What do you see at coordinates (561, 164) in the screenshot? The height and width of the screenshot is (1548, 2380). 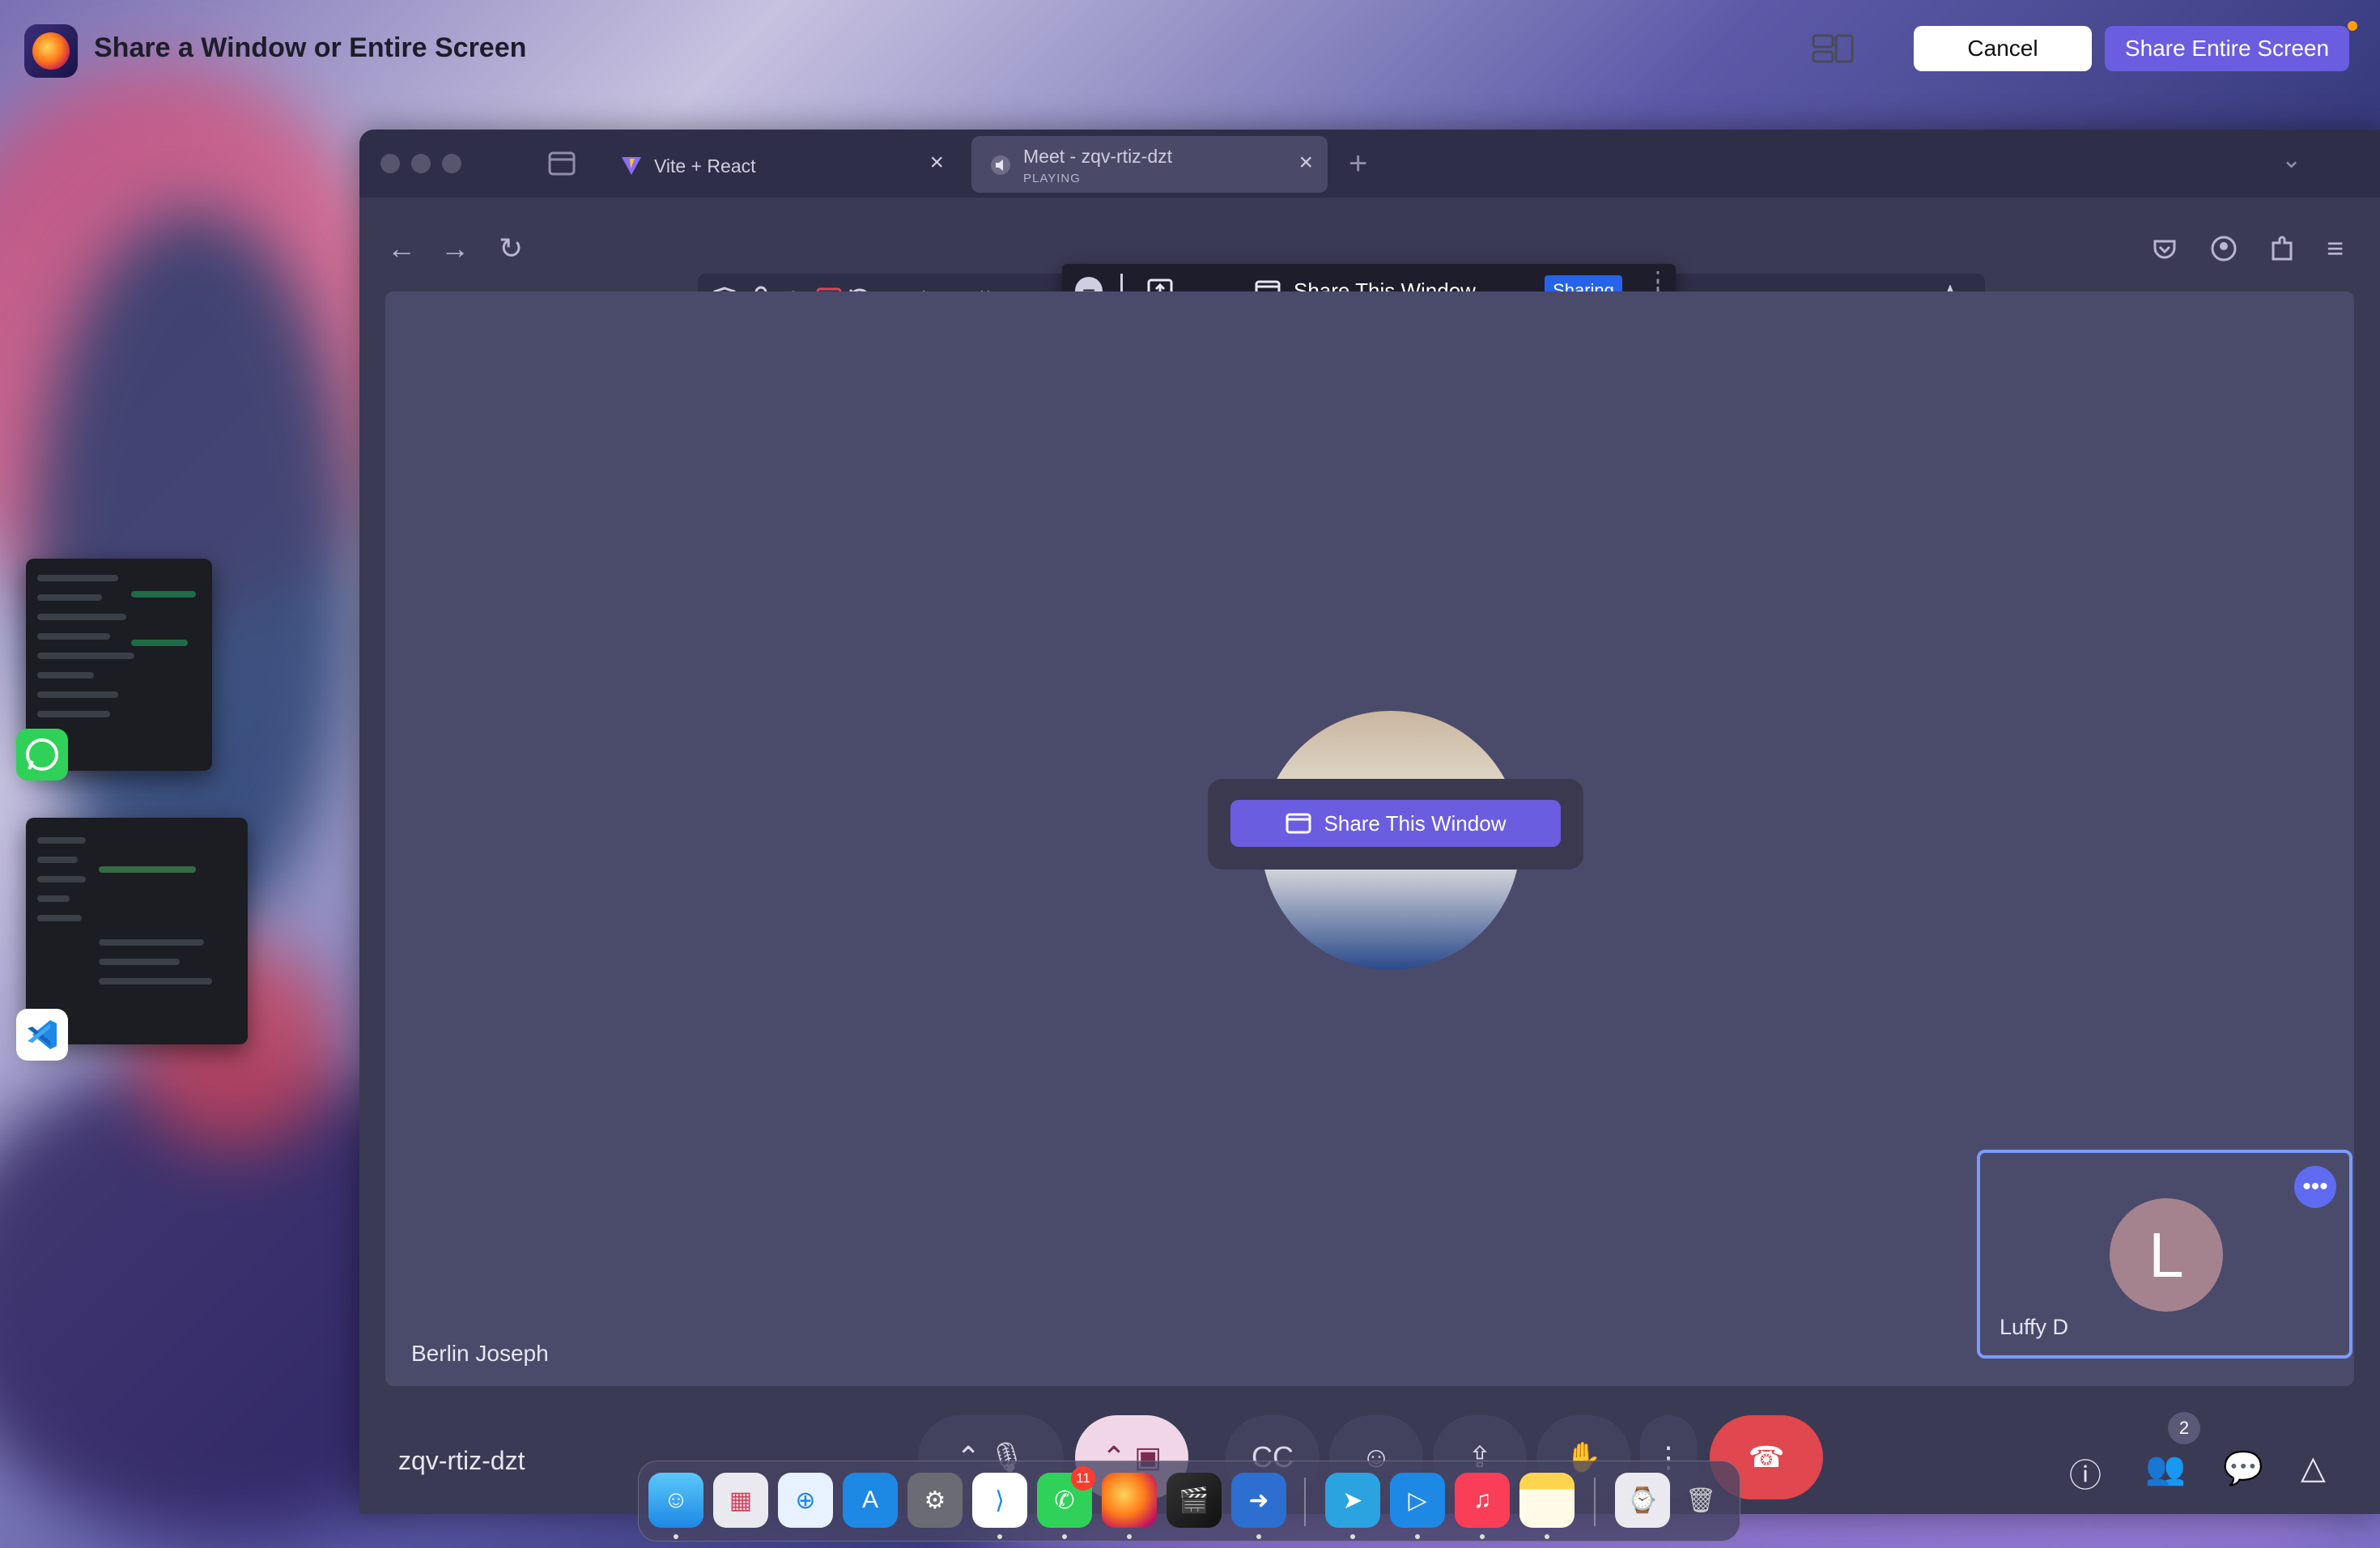 I see `sidebar-icon` at bounding box center [561, 164].